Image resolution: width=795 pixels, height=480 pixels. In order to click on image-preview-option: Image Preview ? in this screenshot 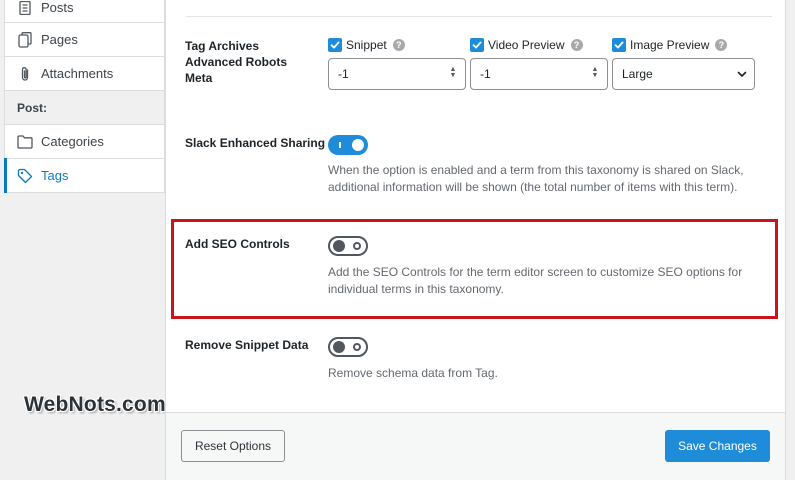, I will do `click(670, 45)`.